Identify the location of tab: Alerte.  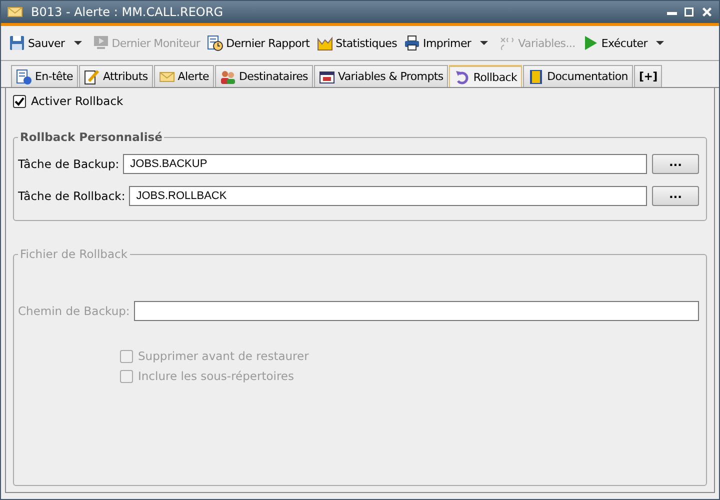
(184, 76).